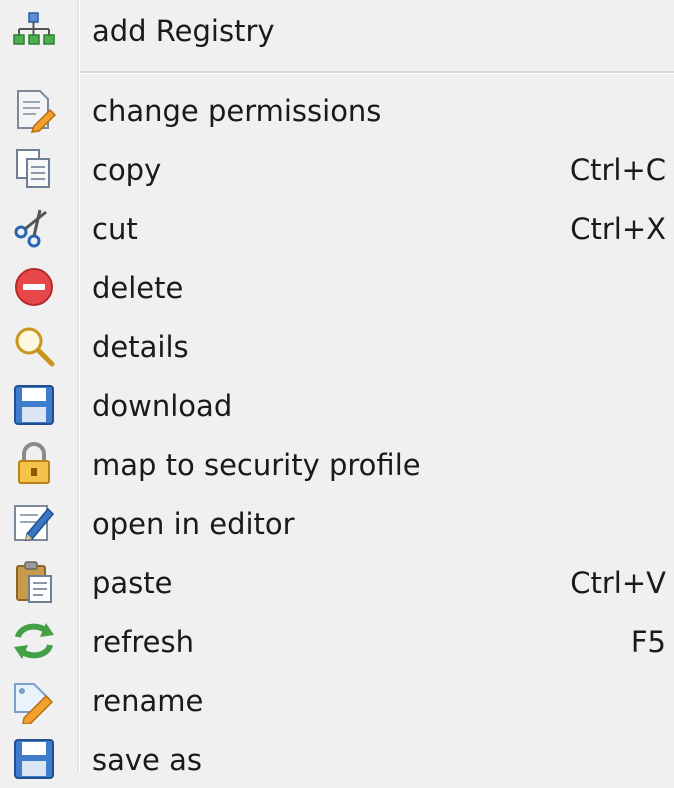  I want to click on menu-item-shortcut: Ctrl+V, so click(618, 583).